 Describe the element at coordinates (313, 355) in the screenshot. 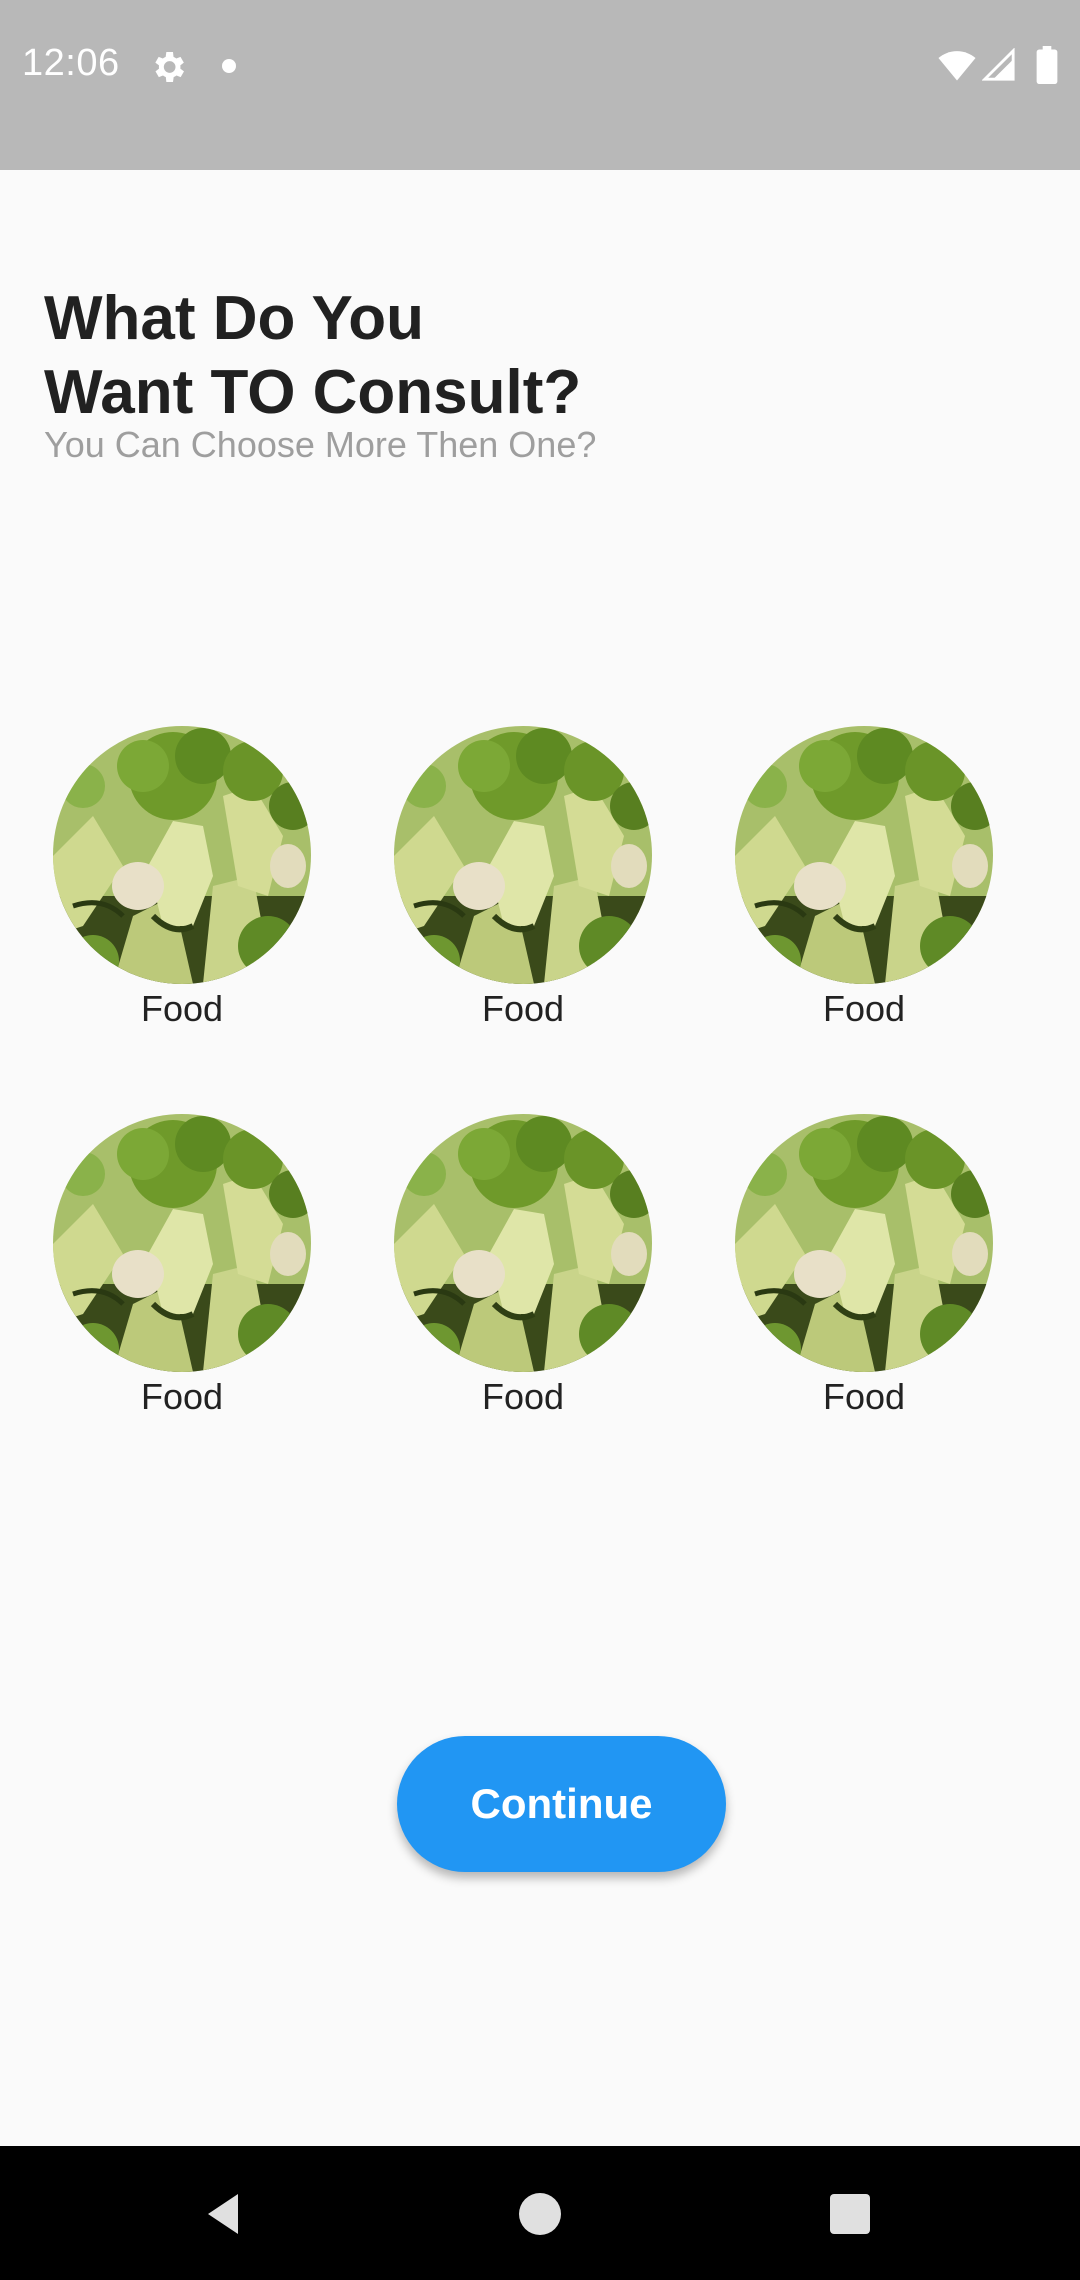

I see `page-title: What Do You Want TO Consult?` at that location.